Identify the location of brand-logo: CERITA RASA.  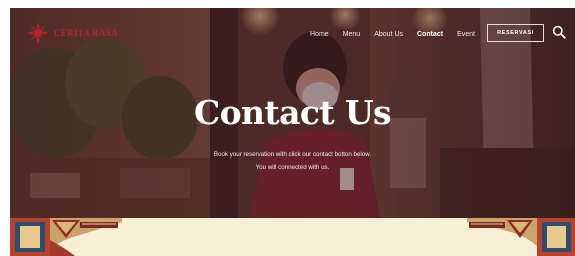
(72, 33).